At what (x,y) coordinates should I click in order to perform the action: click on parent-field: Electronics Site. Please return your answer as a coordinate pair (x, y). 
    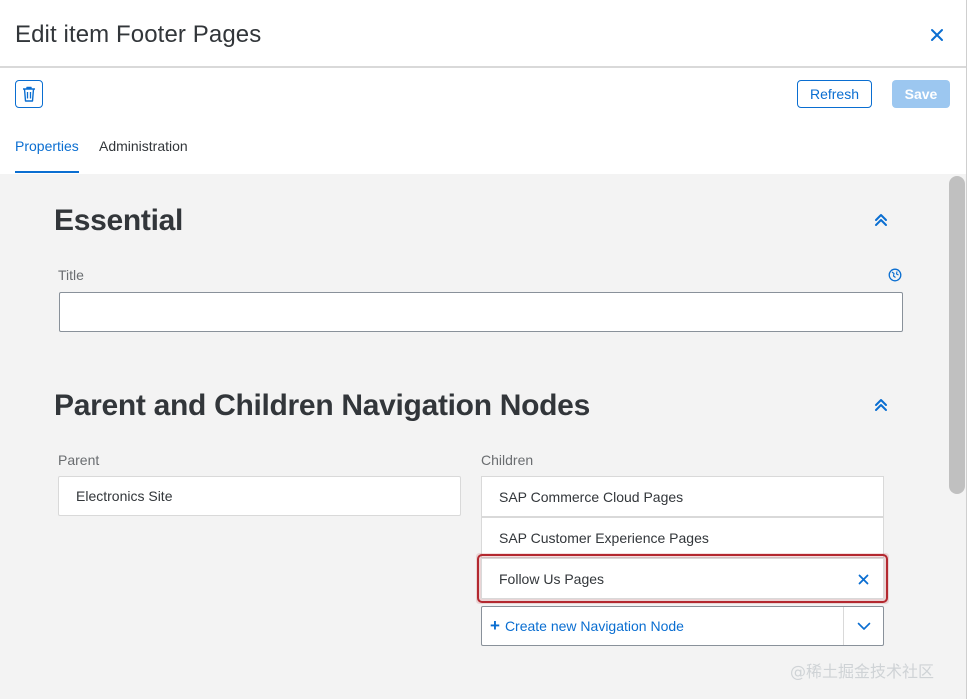
    Looking at the image, I should click on (259, 496).